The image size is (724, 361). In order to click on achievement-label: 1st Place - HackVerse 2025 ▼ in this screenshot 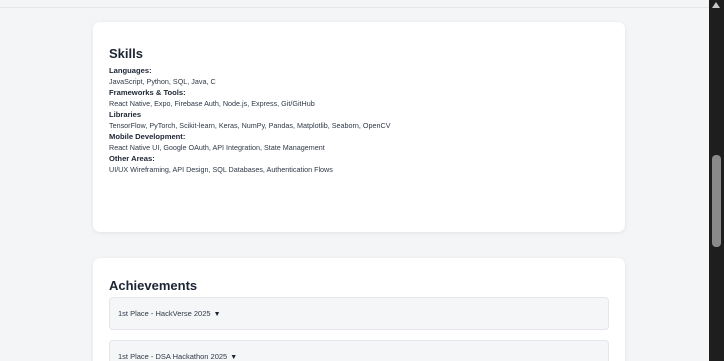, I will do `click(169, 313)`.